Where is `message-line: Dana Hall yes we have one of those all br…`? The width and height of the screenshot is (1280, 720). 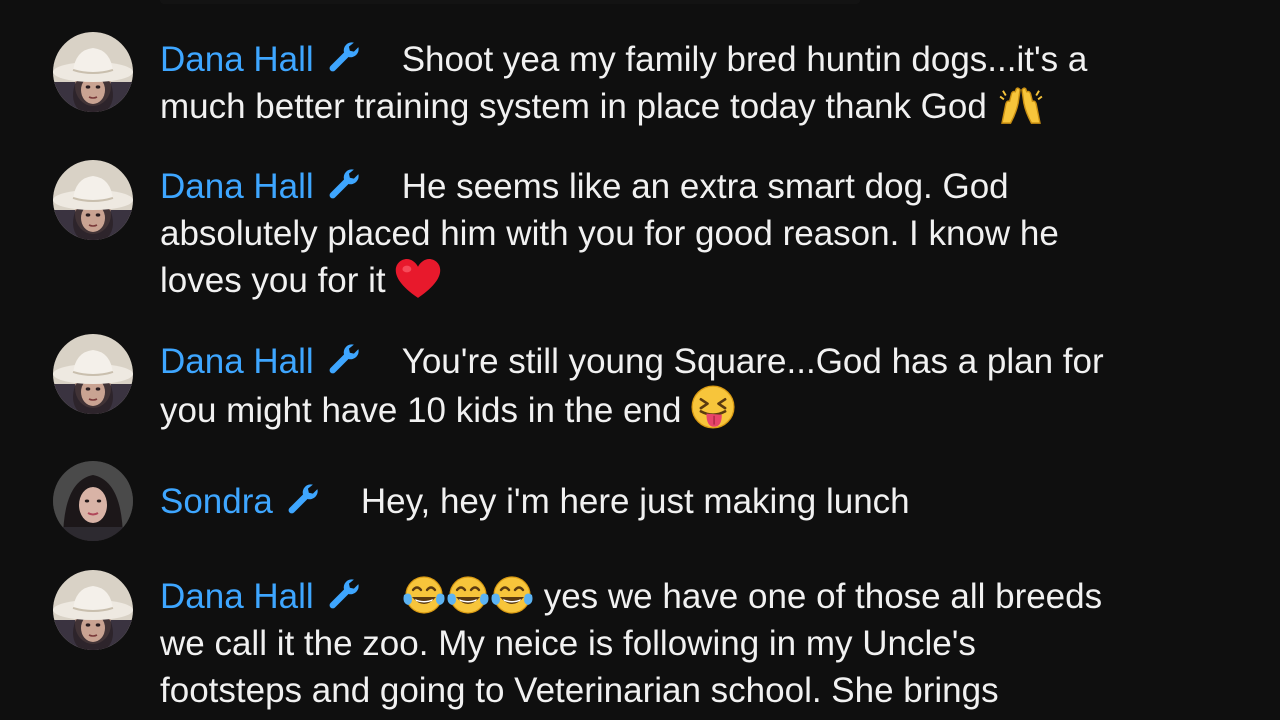
message-line: Dana Hall yes we have one of those all br… is located at coordinates (690, 600).